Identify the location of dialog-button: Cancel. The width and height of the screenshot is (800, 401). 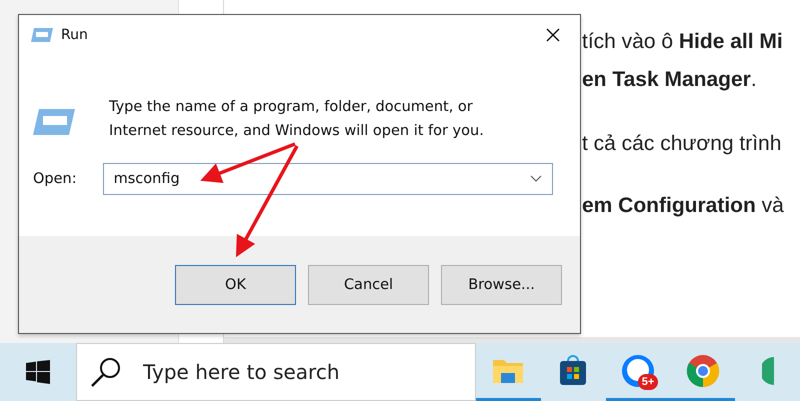
(368, 284).